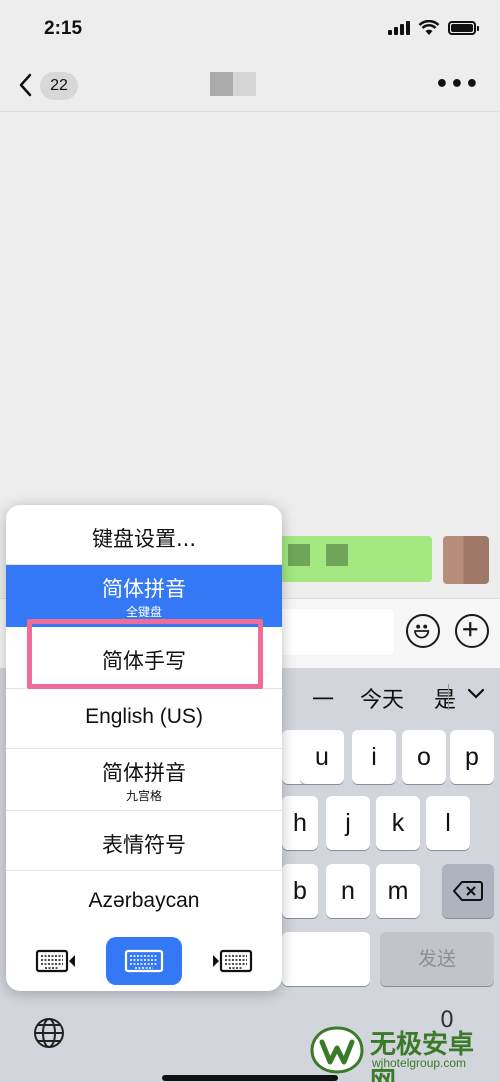  Describe the element at coordinates (337, 1050) in the screenshot. I see `watermark-logo-icon` at that location.